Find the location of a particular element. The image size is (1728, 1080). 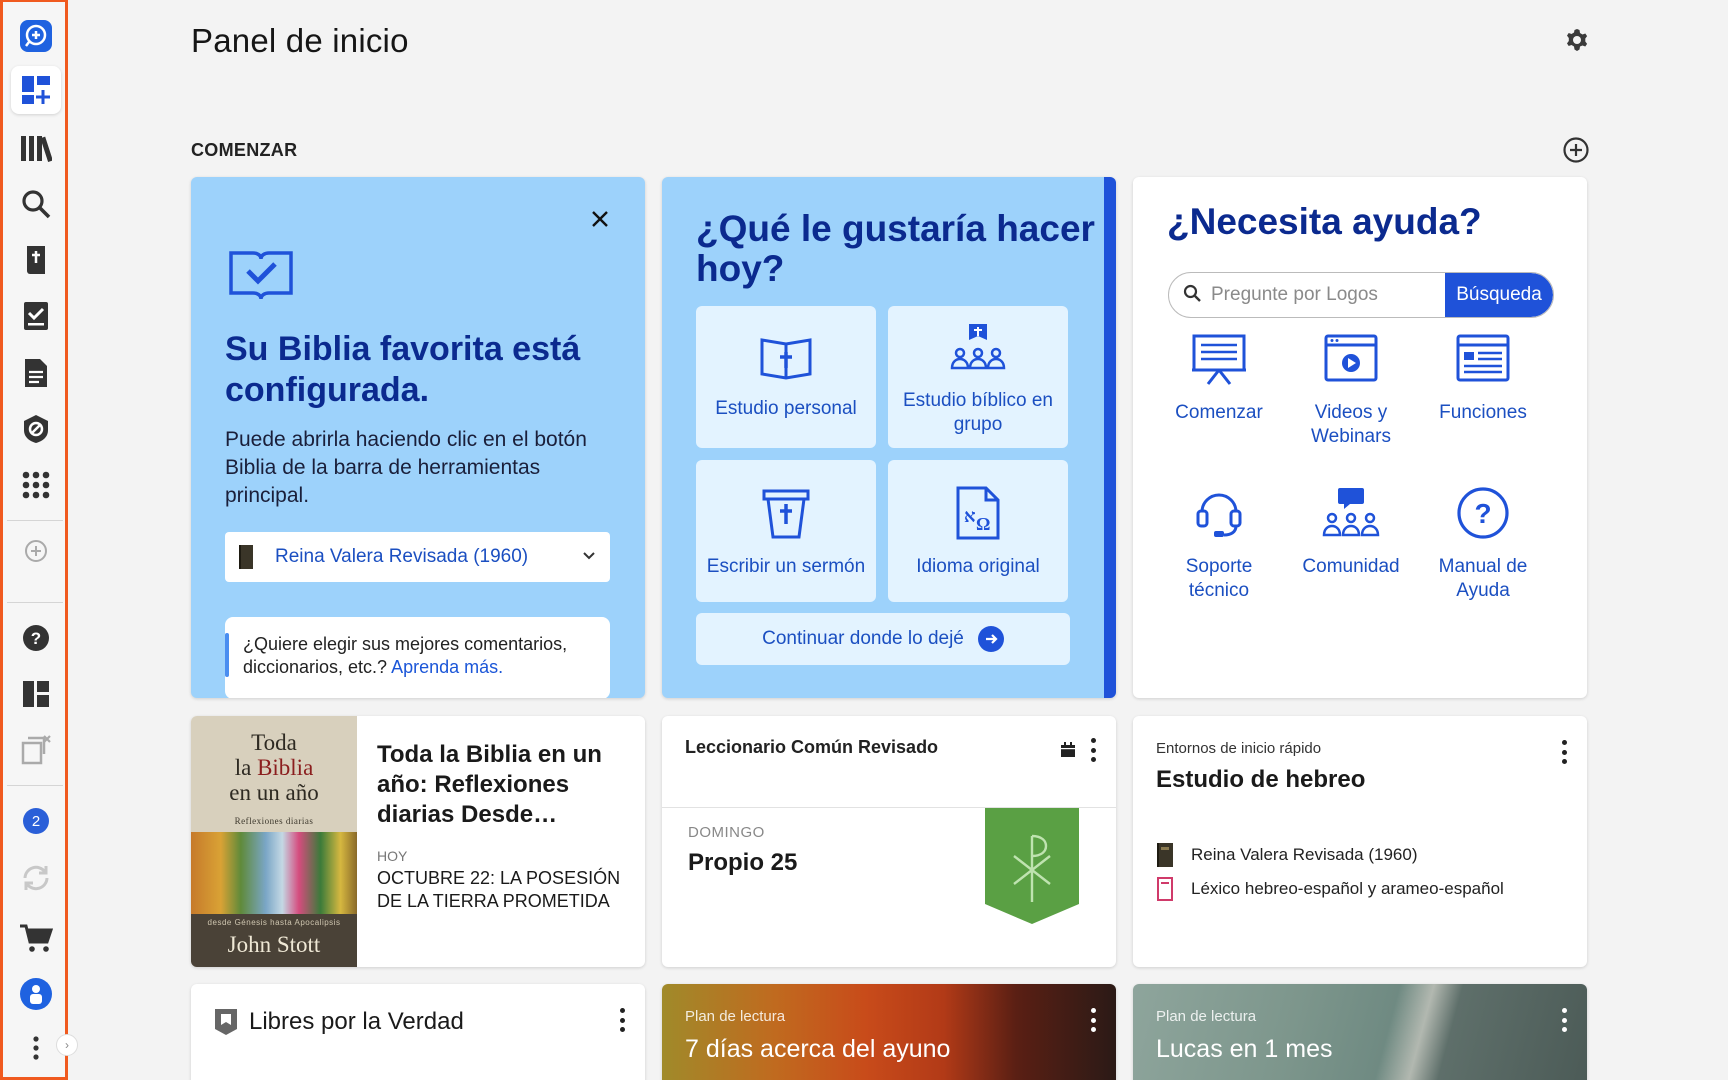

shield-icon is located at coordinates (36, 429).